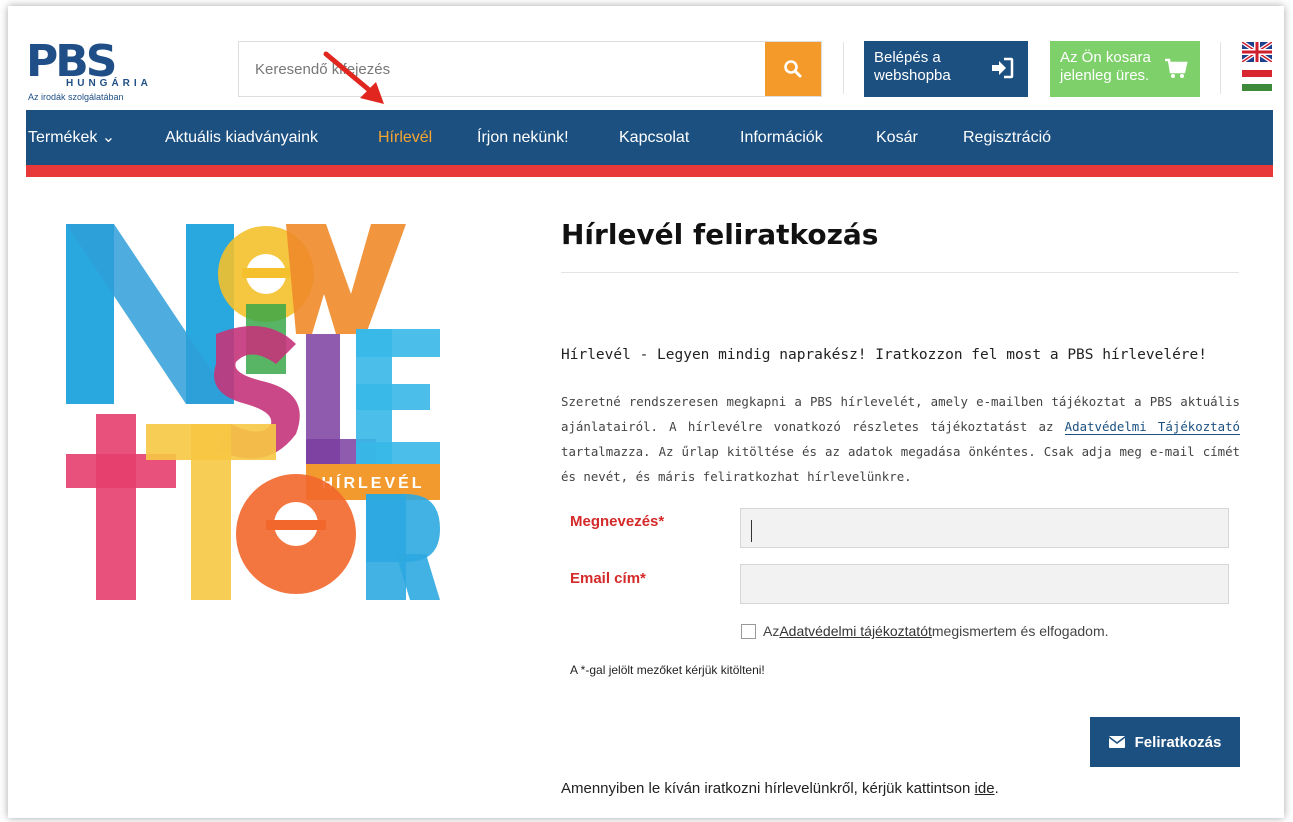 This screenshot has height=822, width=1293. I want to click on envelope-icon, so click(1116, 742).